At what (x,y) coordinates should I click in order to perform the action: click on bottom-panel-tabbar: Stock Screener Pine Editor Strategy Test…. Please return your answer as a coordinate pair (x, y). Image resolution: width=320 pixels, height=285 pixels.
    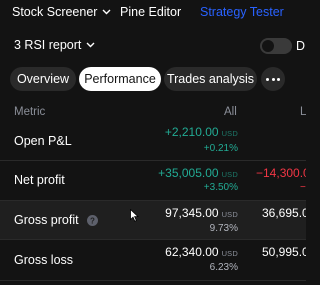
    Looking at the image, I should click on (153, 12).